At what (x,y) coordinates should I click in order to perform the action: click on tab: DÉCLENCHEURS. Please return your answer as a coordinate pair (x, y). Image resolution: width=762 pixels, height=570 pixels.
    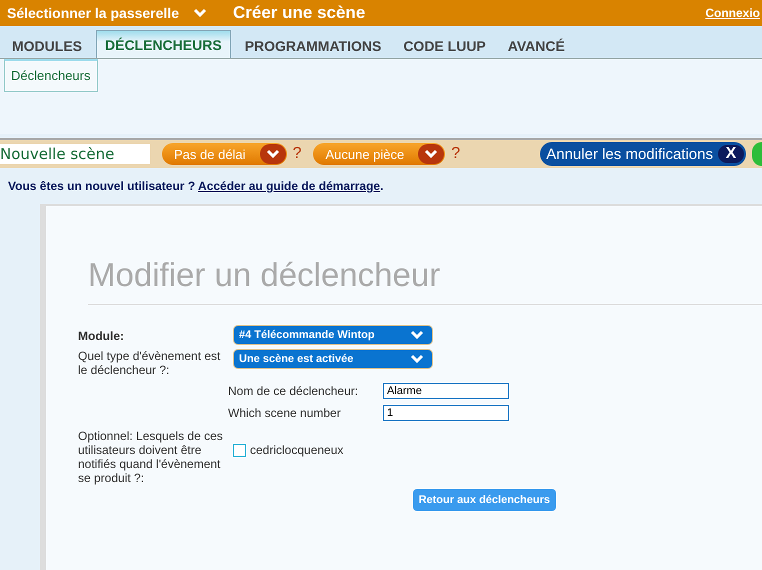
    Looking at the image, I should click on (163, 44).